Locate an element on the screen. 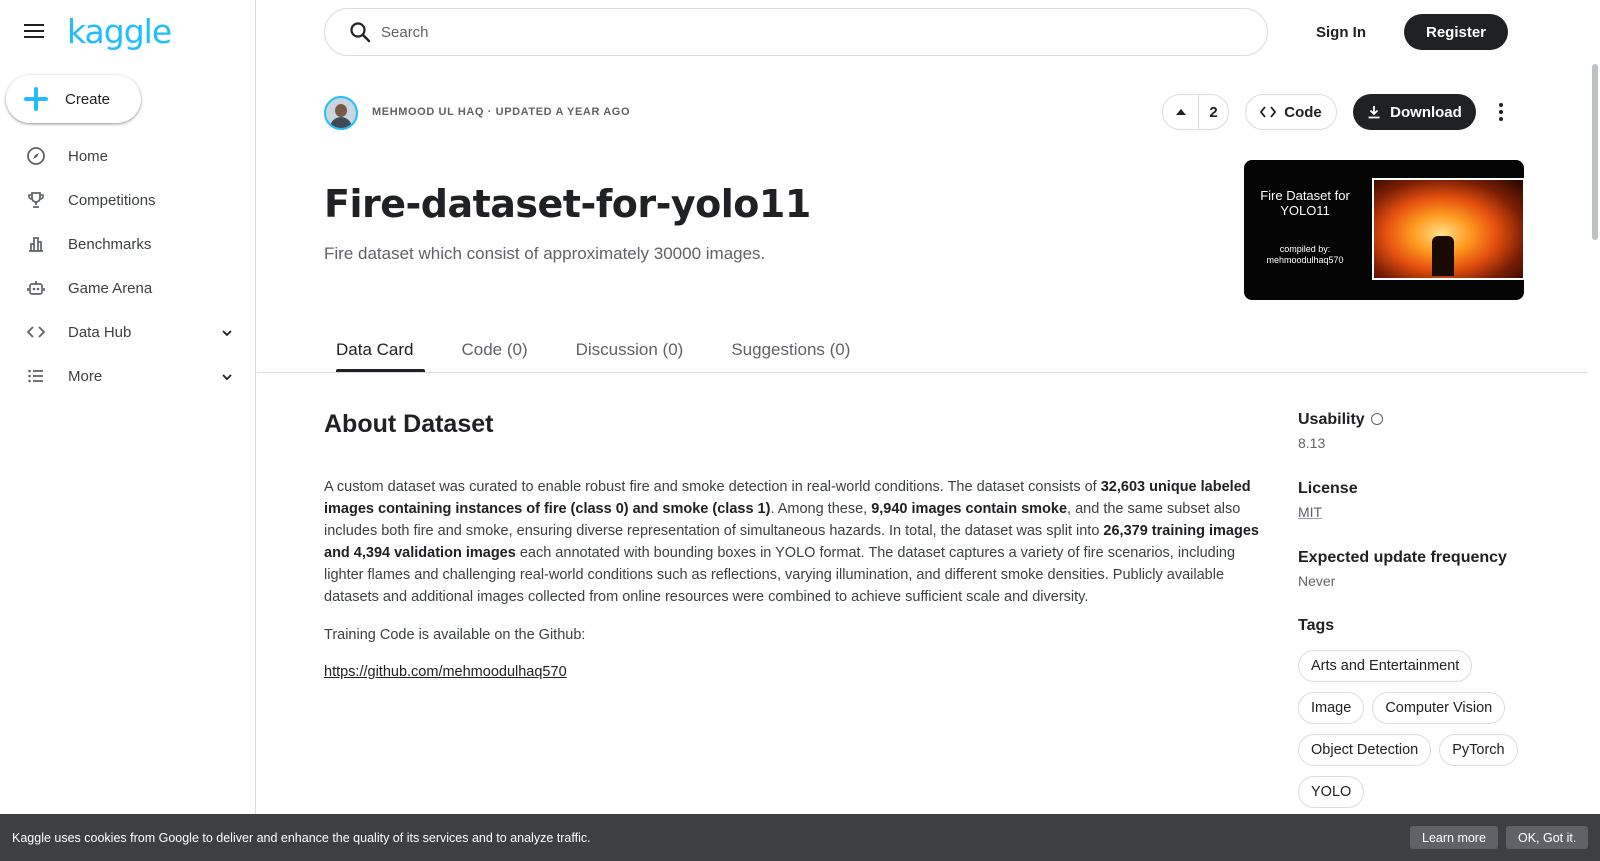 This screenshot has width=1600, height=861. upvote-control: 2 is located at coordinates (1195, 112).